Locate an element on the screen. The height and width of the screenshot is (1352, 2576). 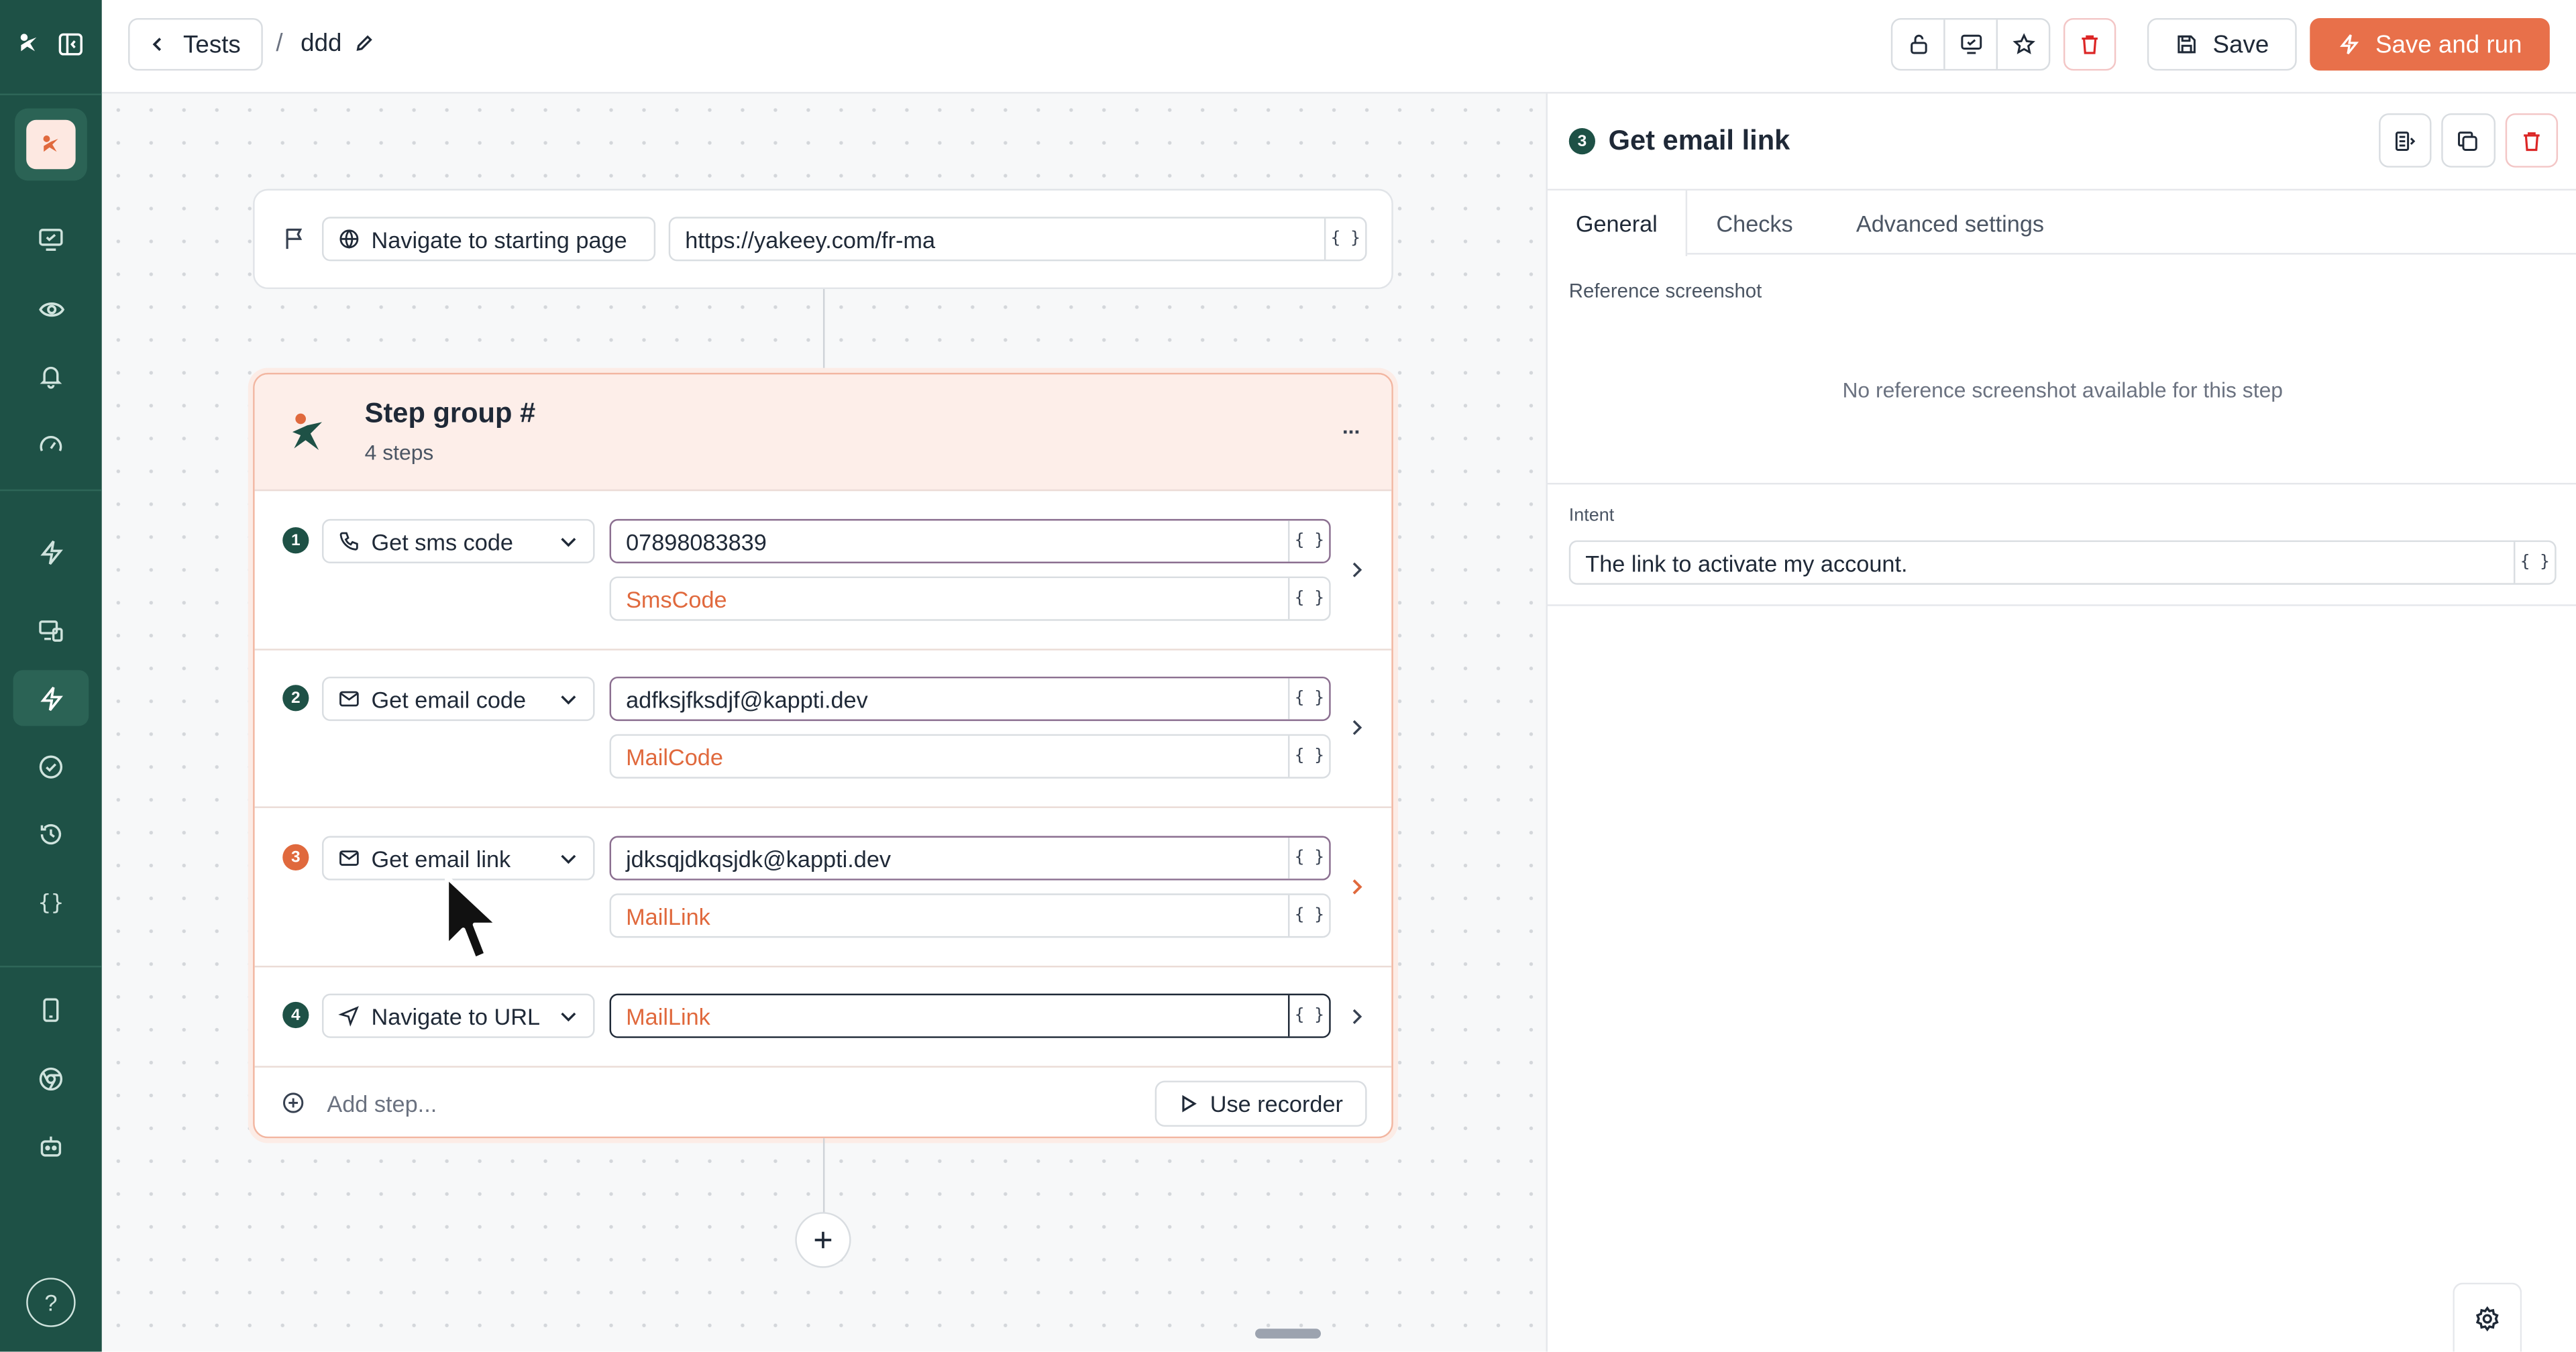
sidebar-item-mobile is located at coordinates (51, 1010).